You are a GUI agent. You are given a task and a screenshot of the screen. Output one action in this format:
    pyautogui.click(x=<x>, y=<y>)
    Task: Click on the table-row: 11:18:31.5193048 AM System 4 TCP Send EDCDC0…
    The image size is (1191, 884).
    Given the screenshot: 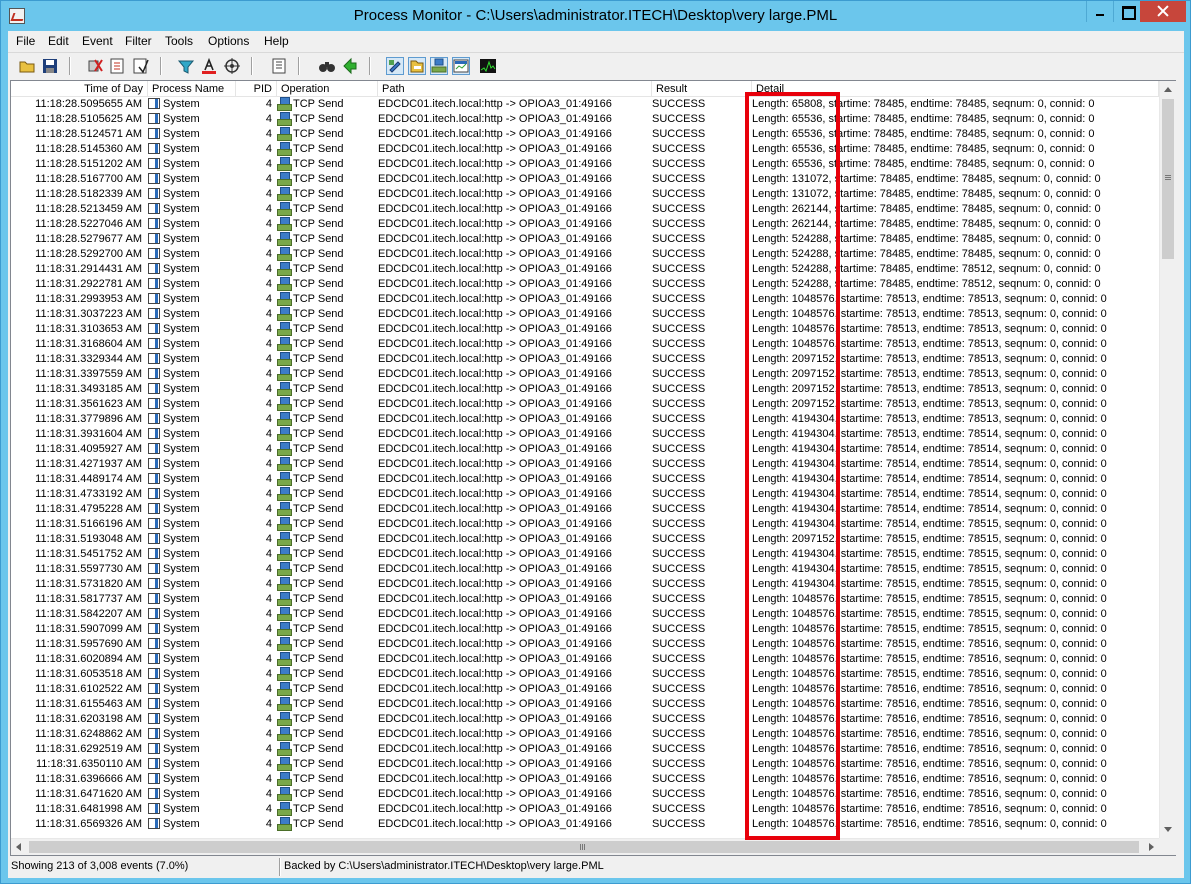 What is the action you would take?
    pyautogui.click(x=585, y=539)
    